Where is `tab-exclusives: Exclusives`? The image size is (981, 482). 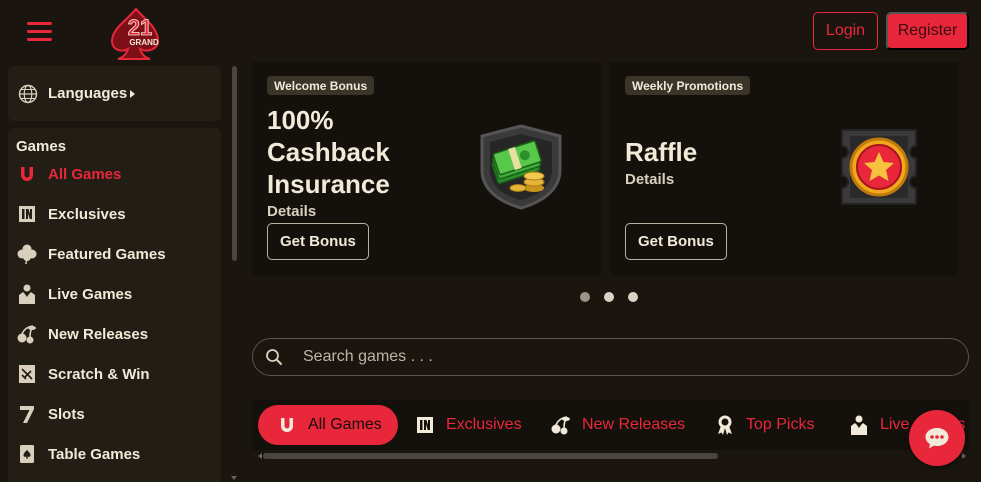
tab-exclusives: Exclusives is located at coordinates (468, 425).